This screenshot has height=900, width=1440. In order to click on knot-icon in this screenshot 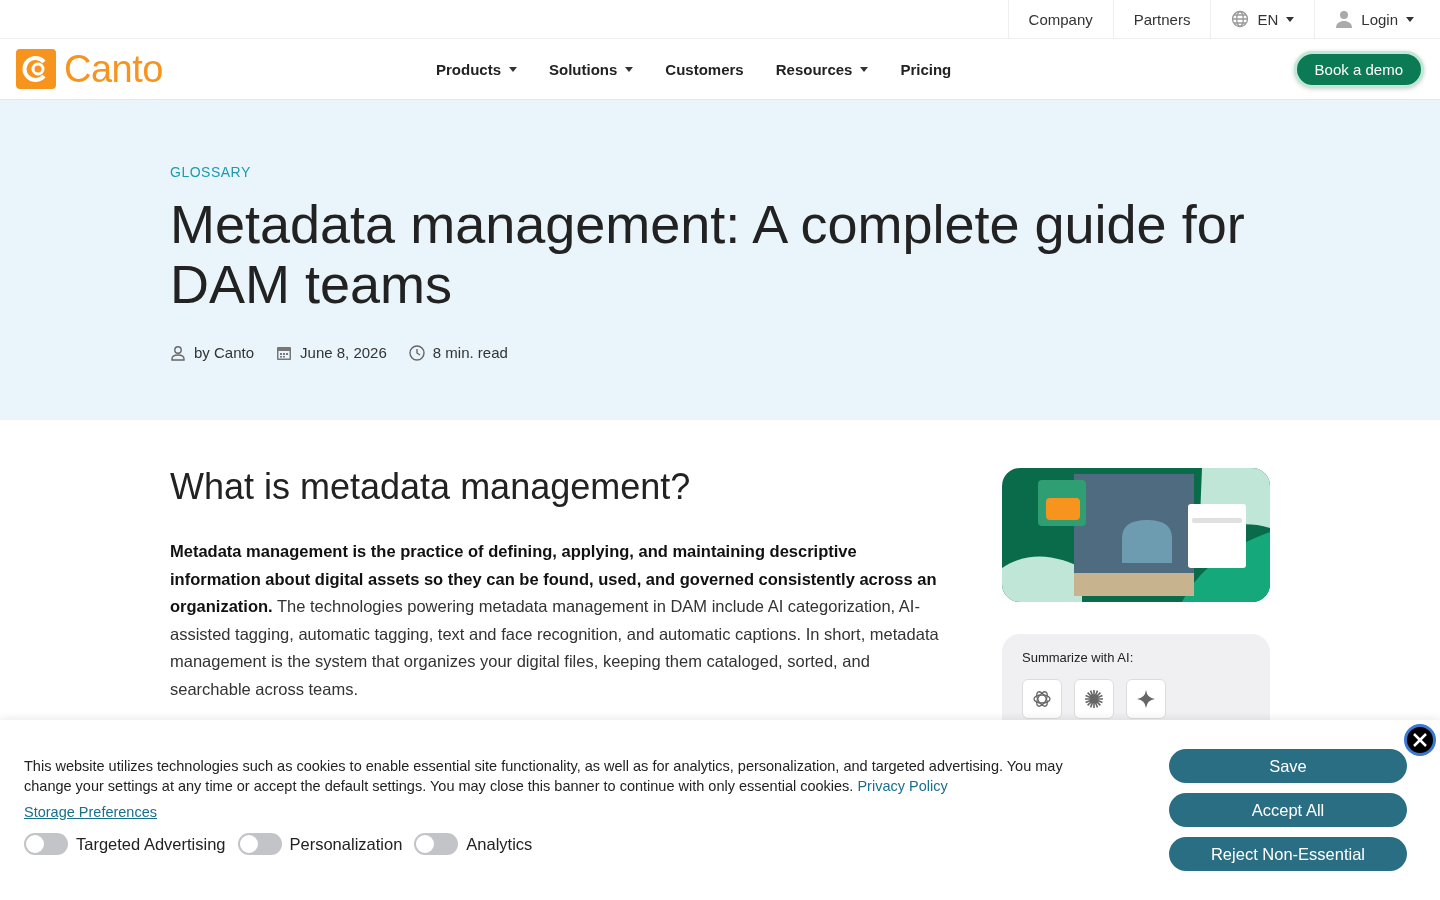, I will do `click(1042, 699)`.